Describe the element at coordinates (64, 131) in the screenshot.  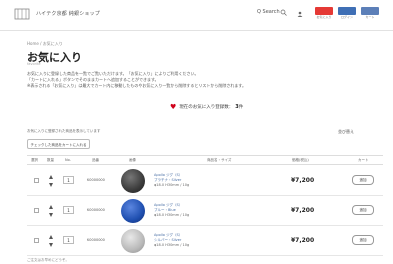
I see `list-note: お気に入りに登録された商品を表示しています` at that location.